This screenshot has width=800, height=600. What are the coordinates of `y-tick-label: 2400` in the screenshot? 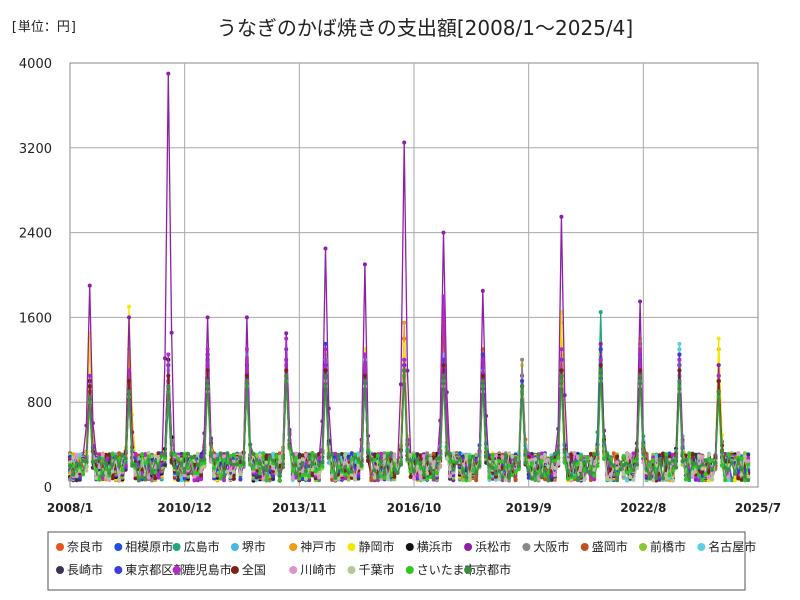 It's located at (35, 234).